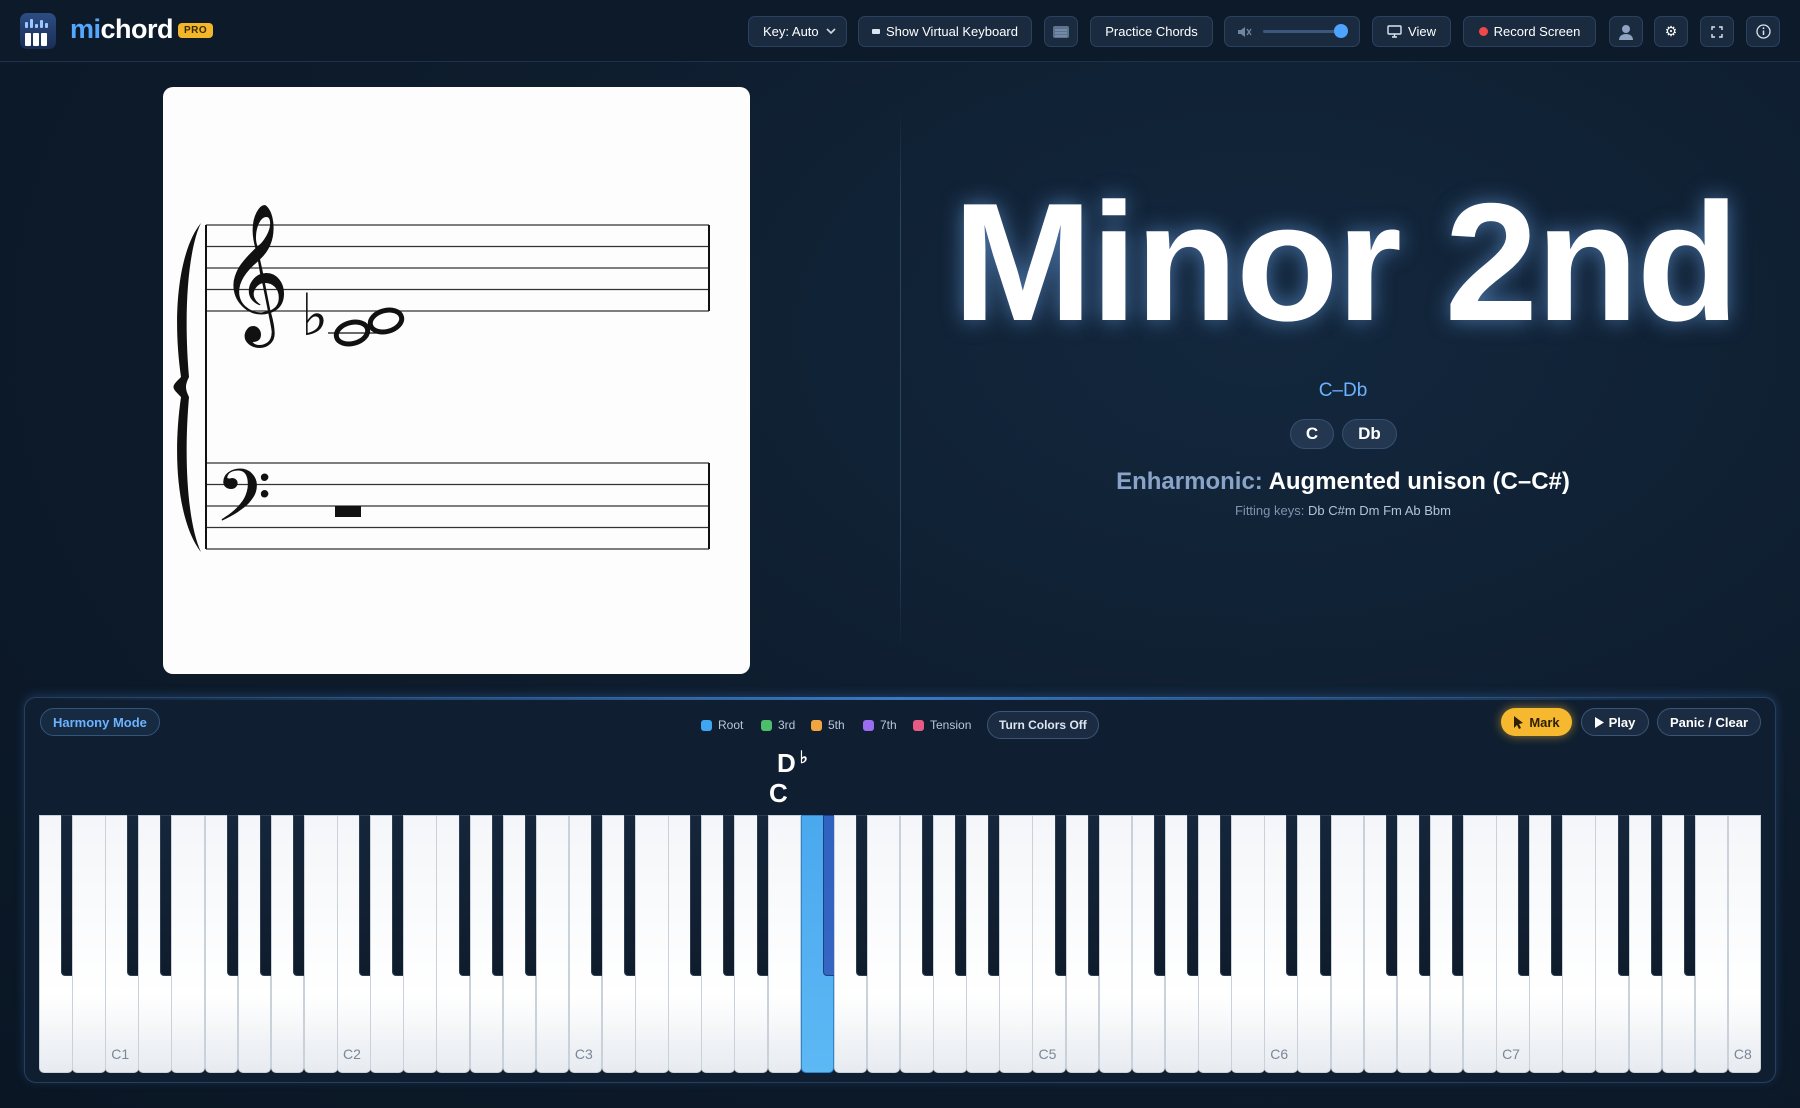 Image resolution: width=1800 pixels, height=1108 pixels. What do you see at coordinates (706, 725) in the screenshot?
I see `root-swatch-icon` at bounding box center [706, 725].